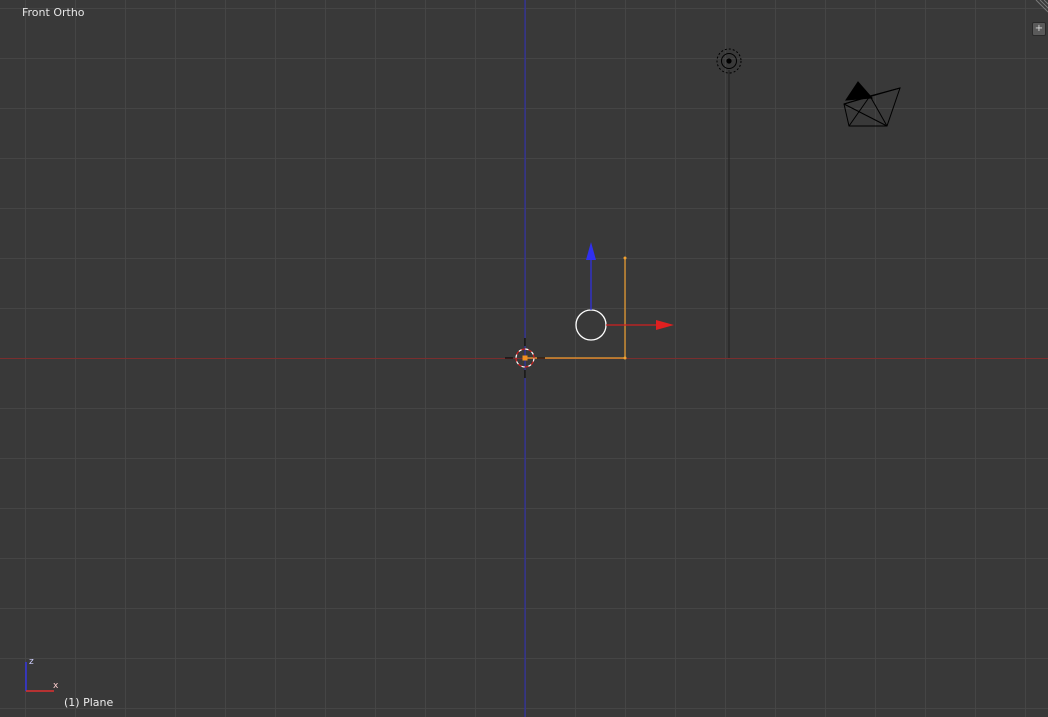  What do you see at coordinates (1041, 7) in the screenshot?
I see `area-split-corner-icon` at bounding box center [1041, 7].